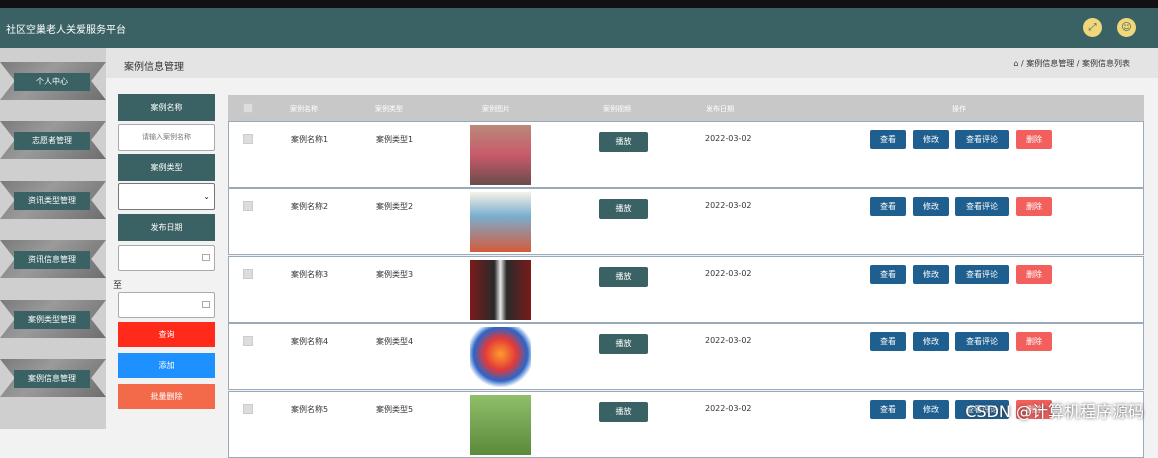 The height and width of the screenshot is (458, 1158). What do you see at coordinates (166, 227) in the screenshot?
I see `date-filter-label: 发布日期` at bounding box center [166, 227].